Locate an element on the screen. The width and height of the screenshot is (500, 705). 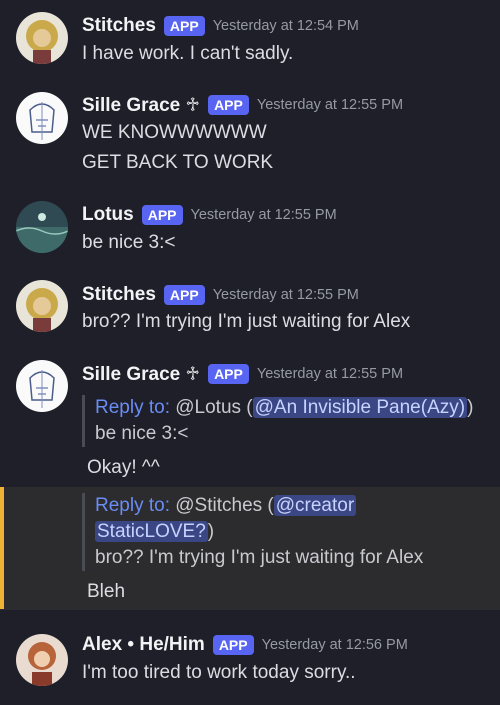
message-header: Stitches APP Yesterday at 12:54 PM is located at coordinates (220, 26).